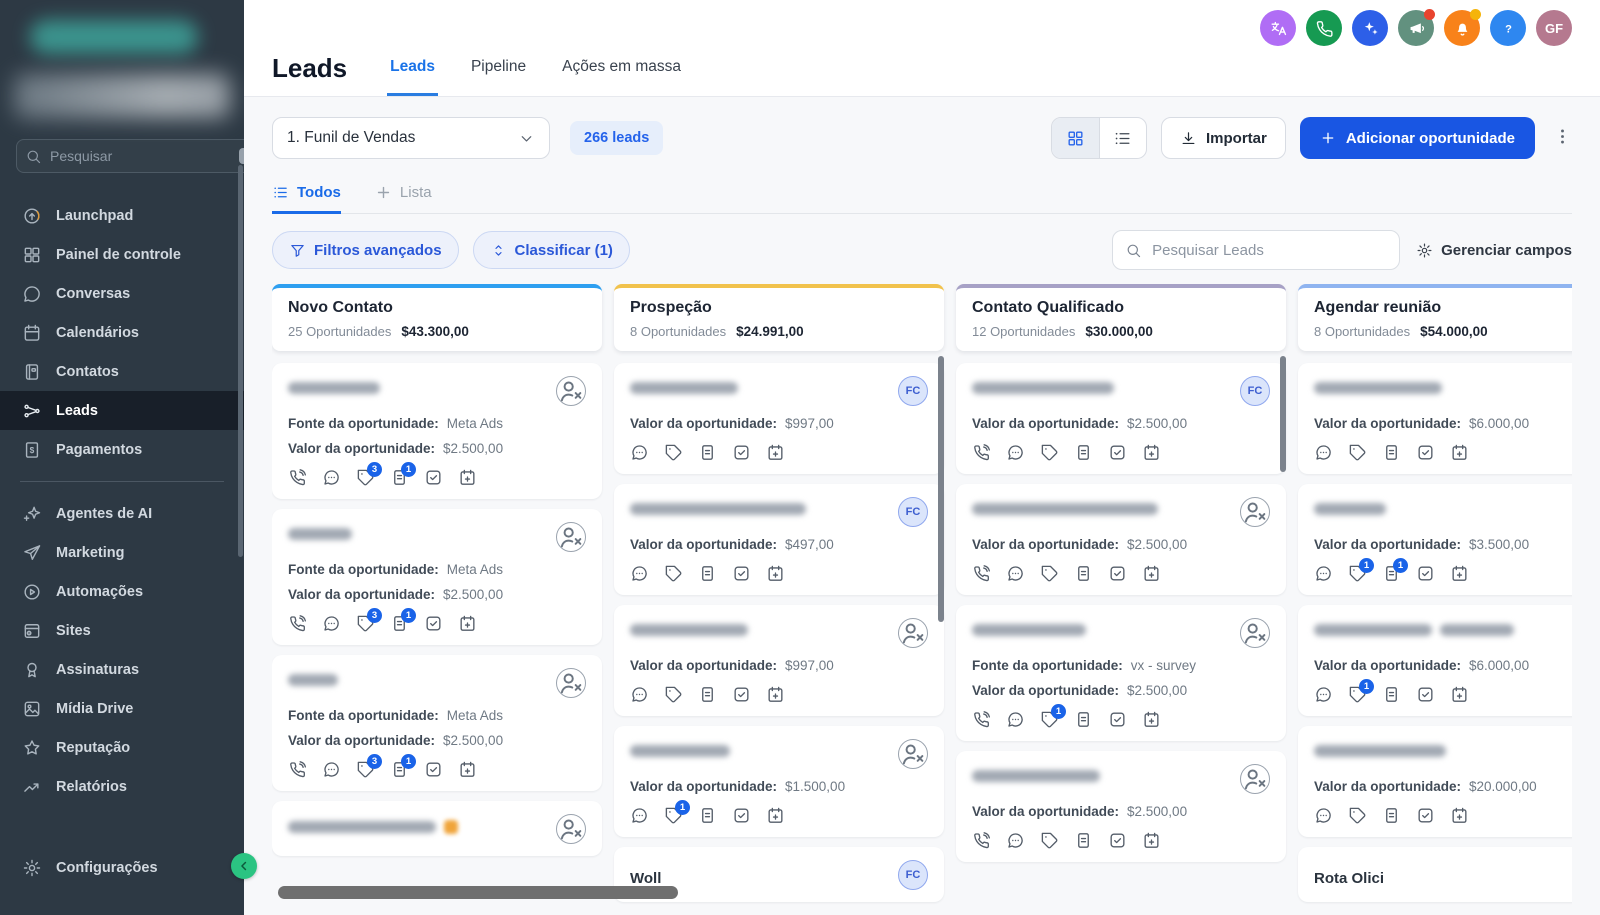 The width and height of the screenshot is (1600, 915). What do you see at coordinates (122, 552) in the screenshot?
I see `sidebar-item-marketing: Marketing` at bounding box center [122, 552].